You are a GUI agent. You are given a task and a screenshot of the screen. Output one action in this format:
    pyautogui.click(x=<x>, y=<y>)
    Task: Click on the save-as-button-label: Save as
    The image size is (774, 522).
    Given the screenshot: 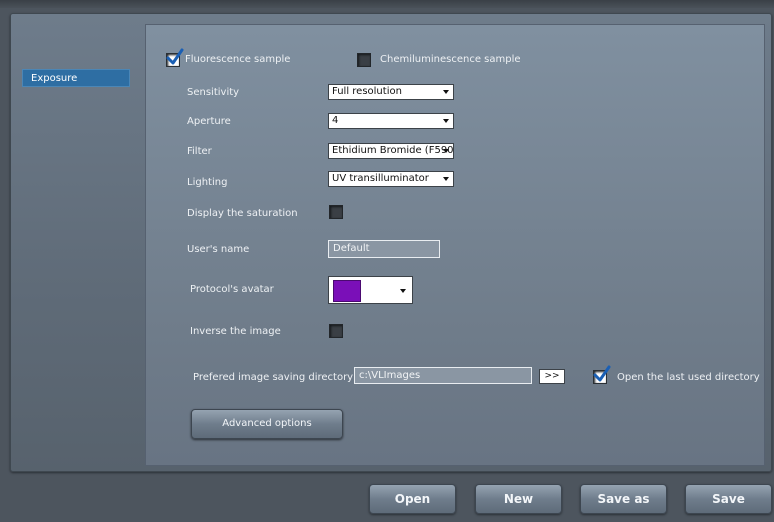 What is the action you would take?
    pyautogui.click(x=623, y=499)
    